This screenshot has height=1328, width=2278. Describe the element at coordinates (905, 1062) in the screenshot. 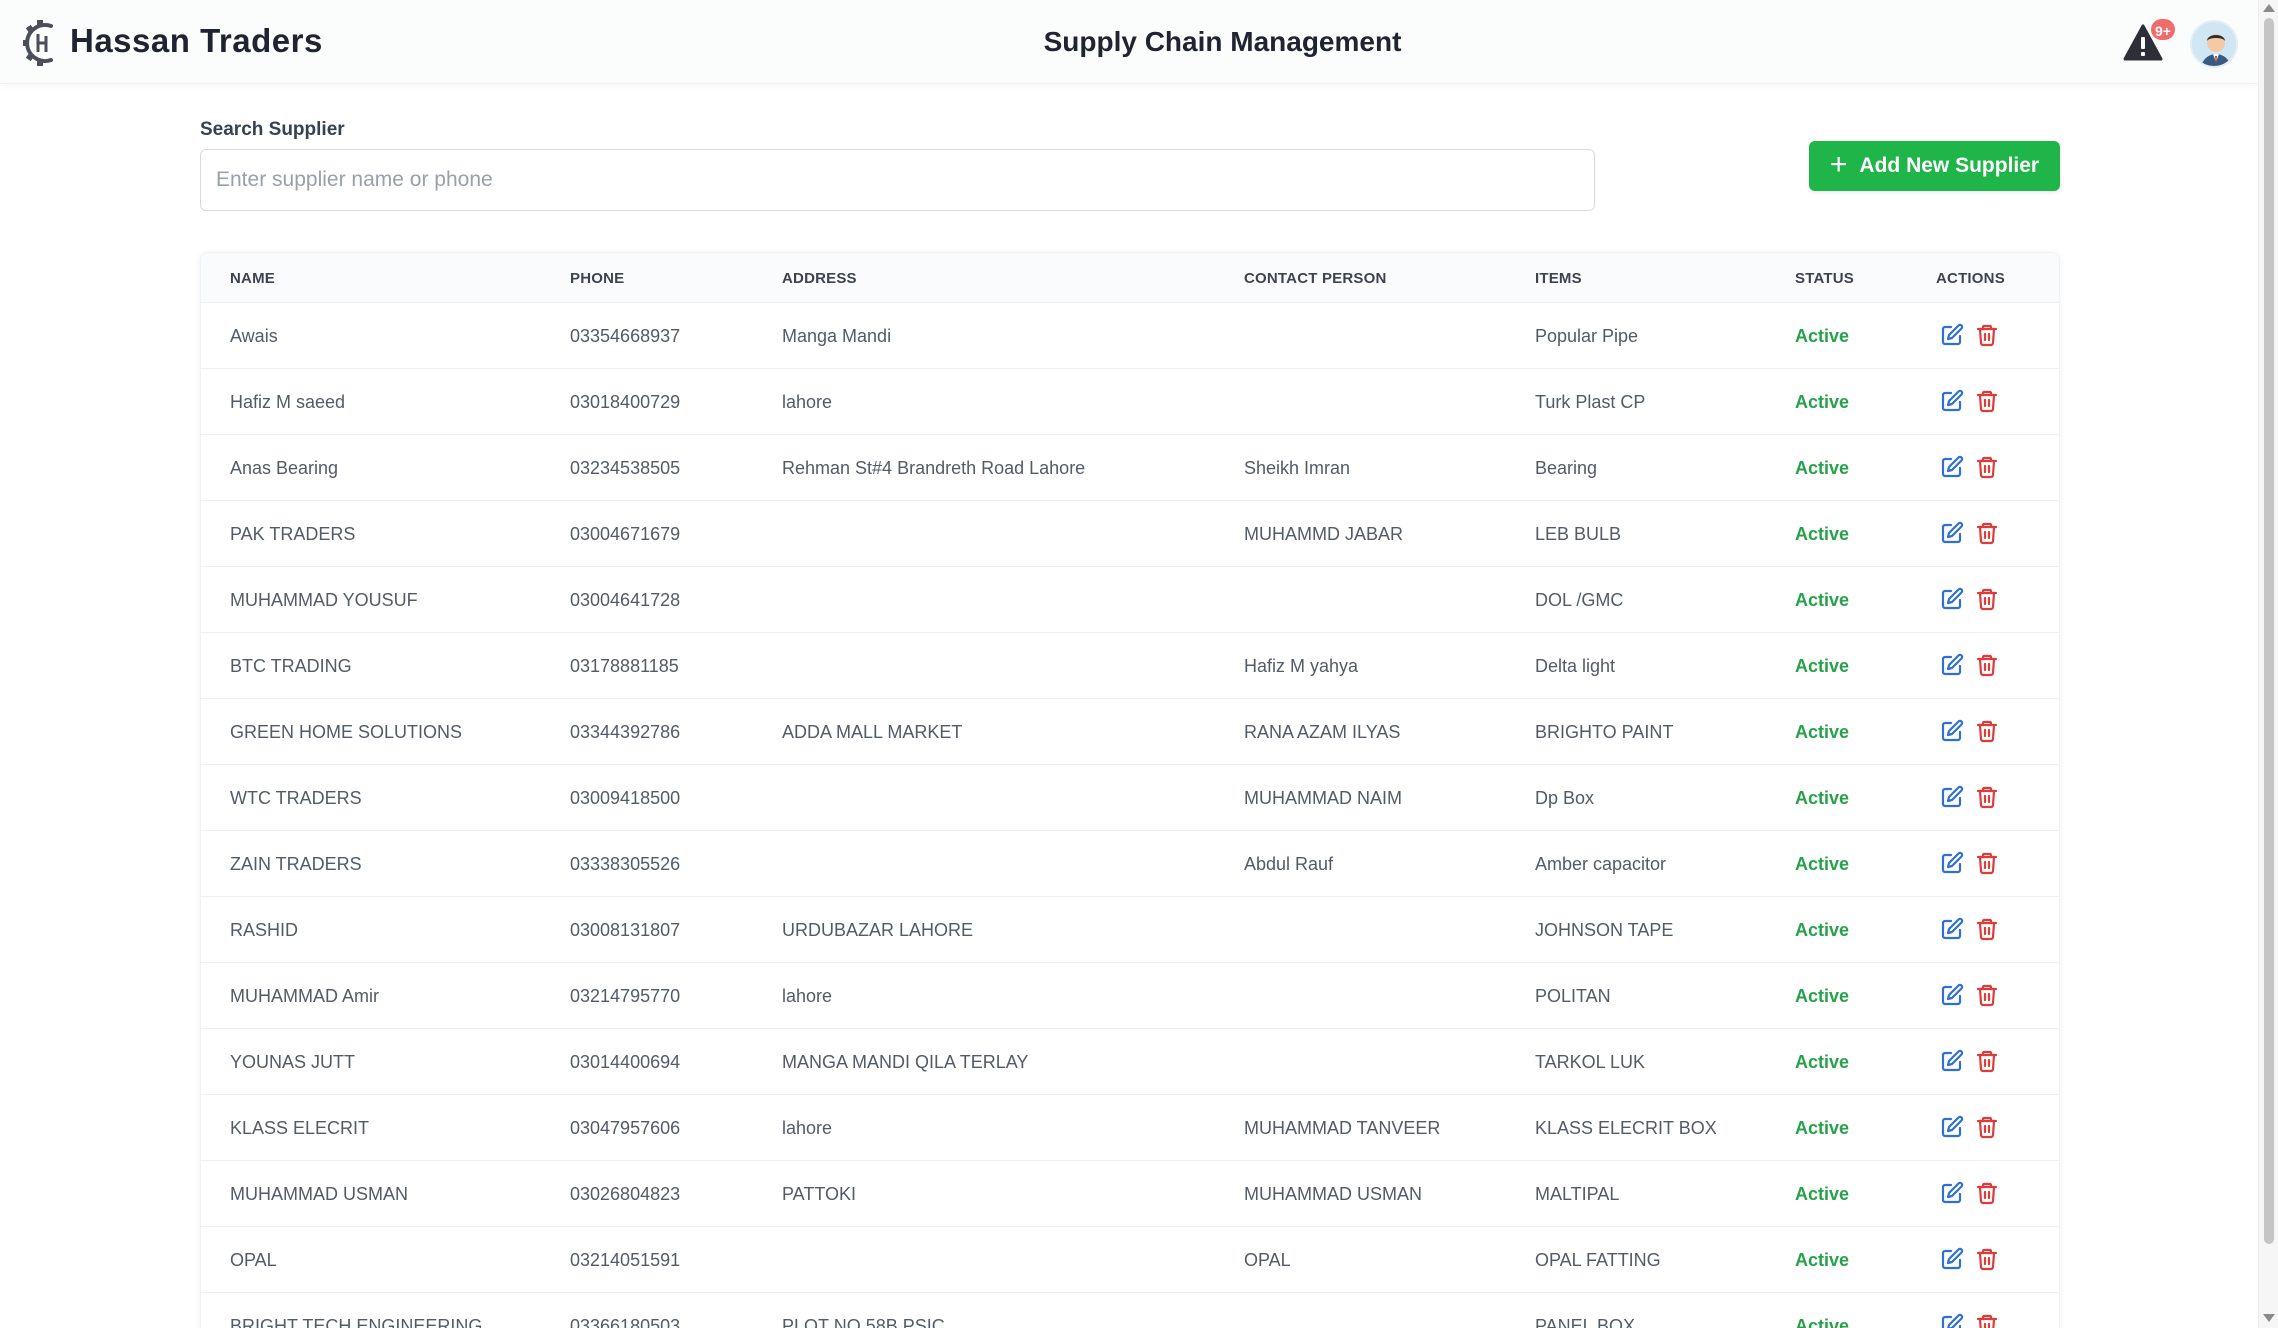

I see `cell-address: MANGA MANDI QILA TERLAY` at that location.